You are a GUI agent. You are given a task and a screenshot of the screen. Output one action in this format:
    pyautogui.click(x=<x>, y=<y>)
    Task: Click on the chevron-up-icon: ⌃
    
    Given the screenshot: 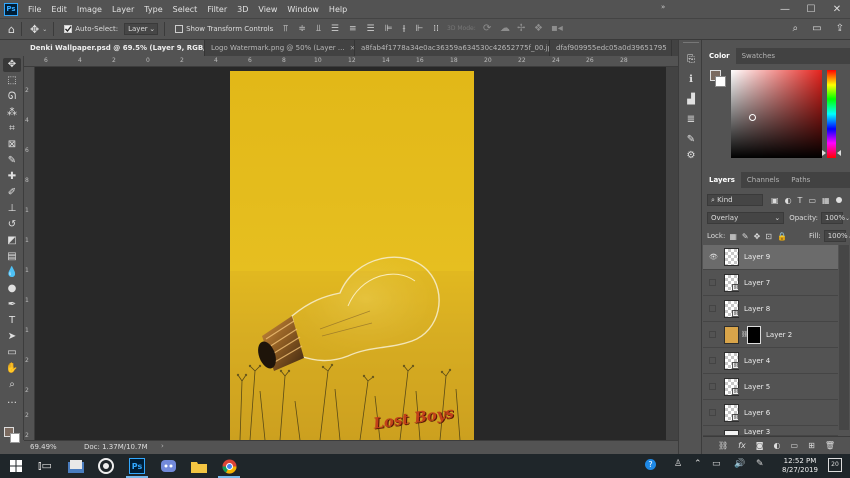 What is the action you would take?
    pyautogui.click(x=698, y=464)
    